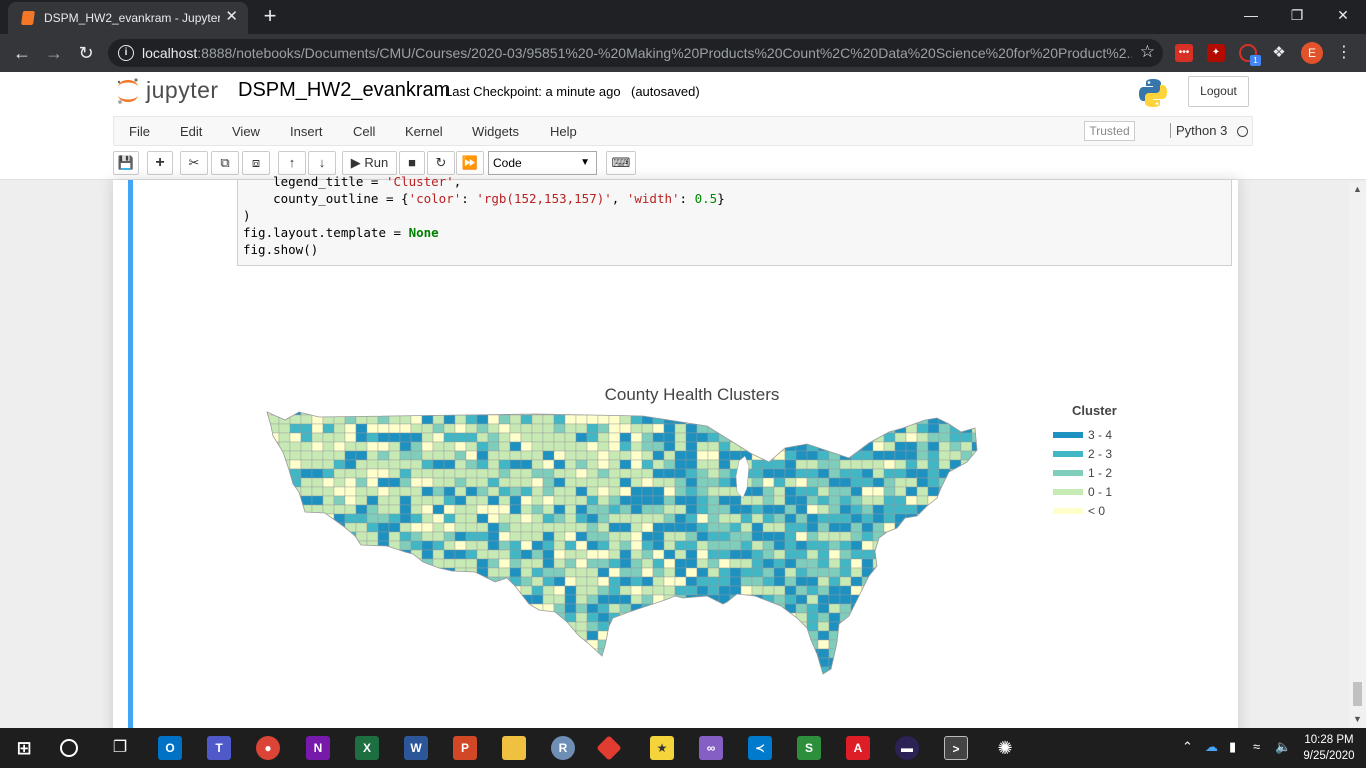  Describe the element at coordinates (231, 16) in the screenshot. I see `tab-close-icon: ✕` at that location.